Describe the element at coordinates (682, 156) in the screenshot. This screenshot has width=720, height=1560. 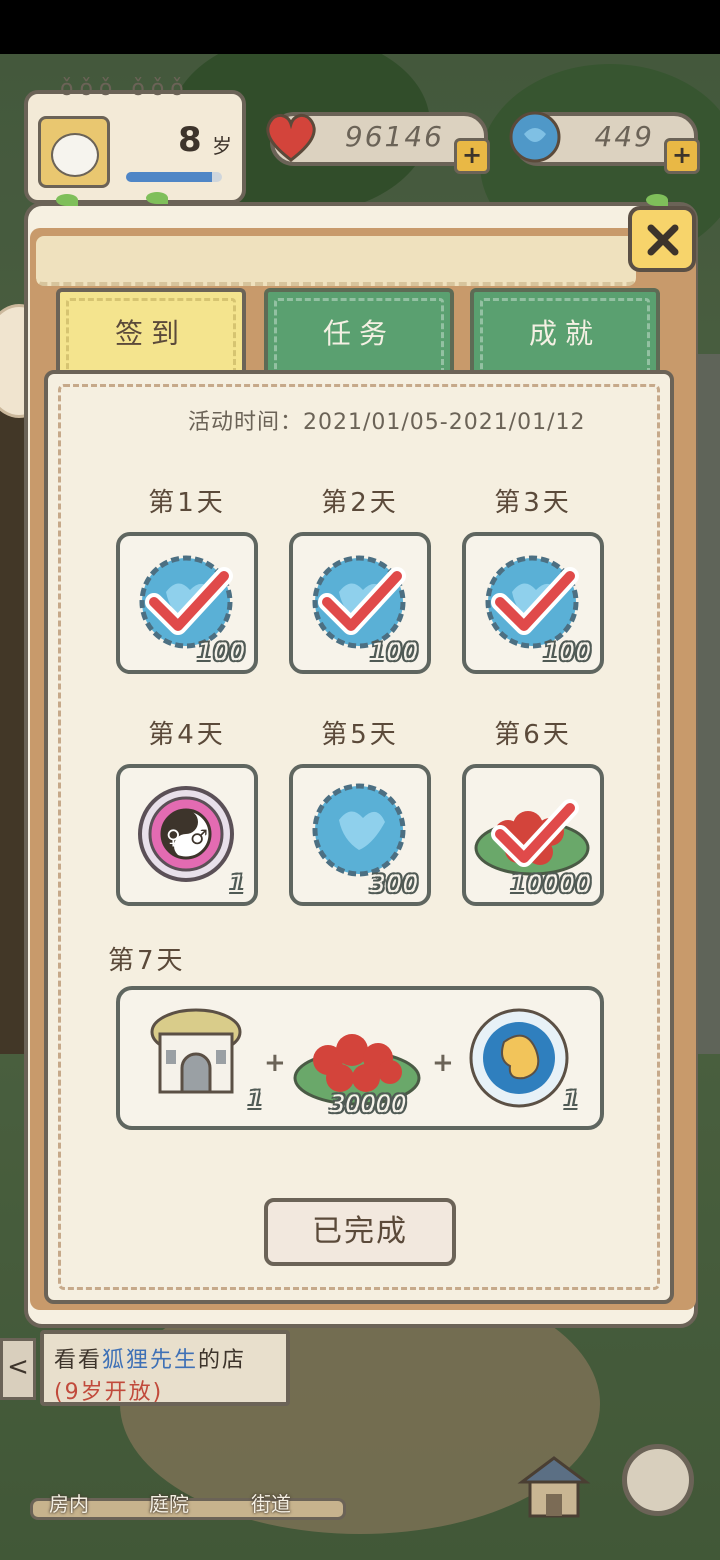
I see `add-clovers-button: +` at that location.